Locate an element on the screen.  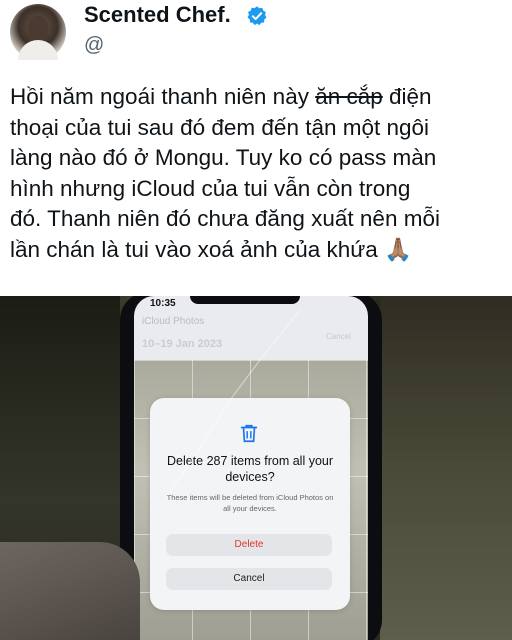
post-header: Scented Chef. @ is located at coordinates (256, 34).